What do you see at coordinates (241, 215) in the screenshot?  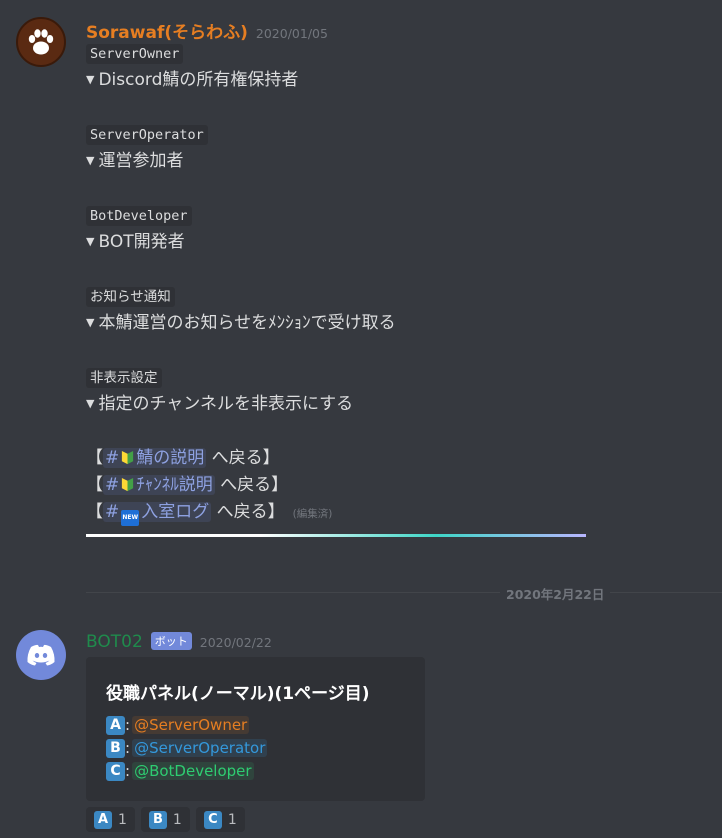 I see `role-code-line: BotDeveloper` at bounding box center [241, 215].